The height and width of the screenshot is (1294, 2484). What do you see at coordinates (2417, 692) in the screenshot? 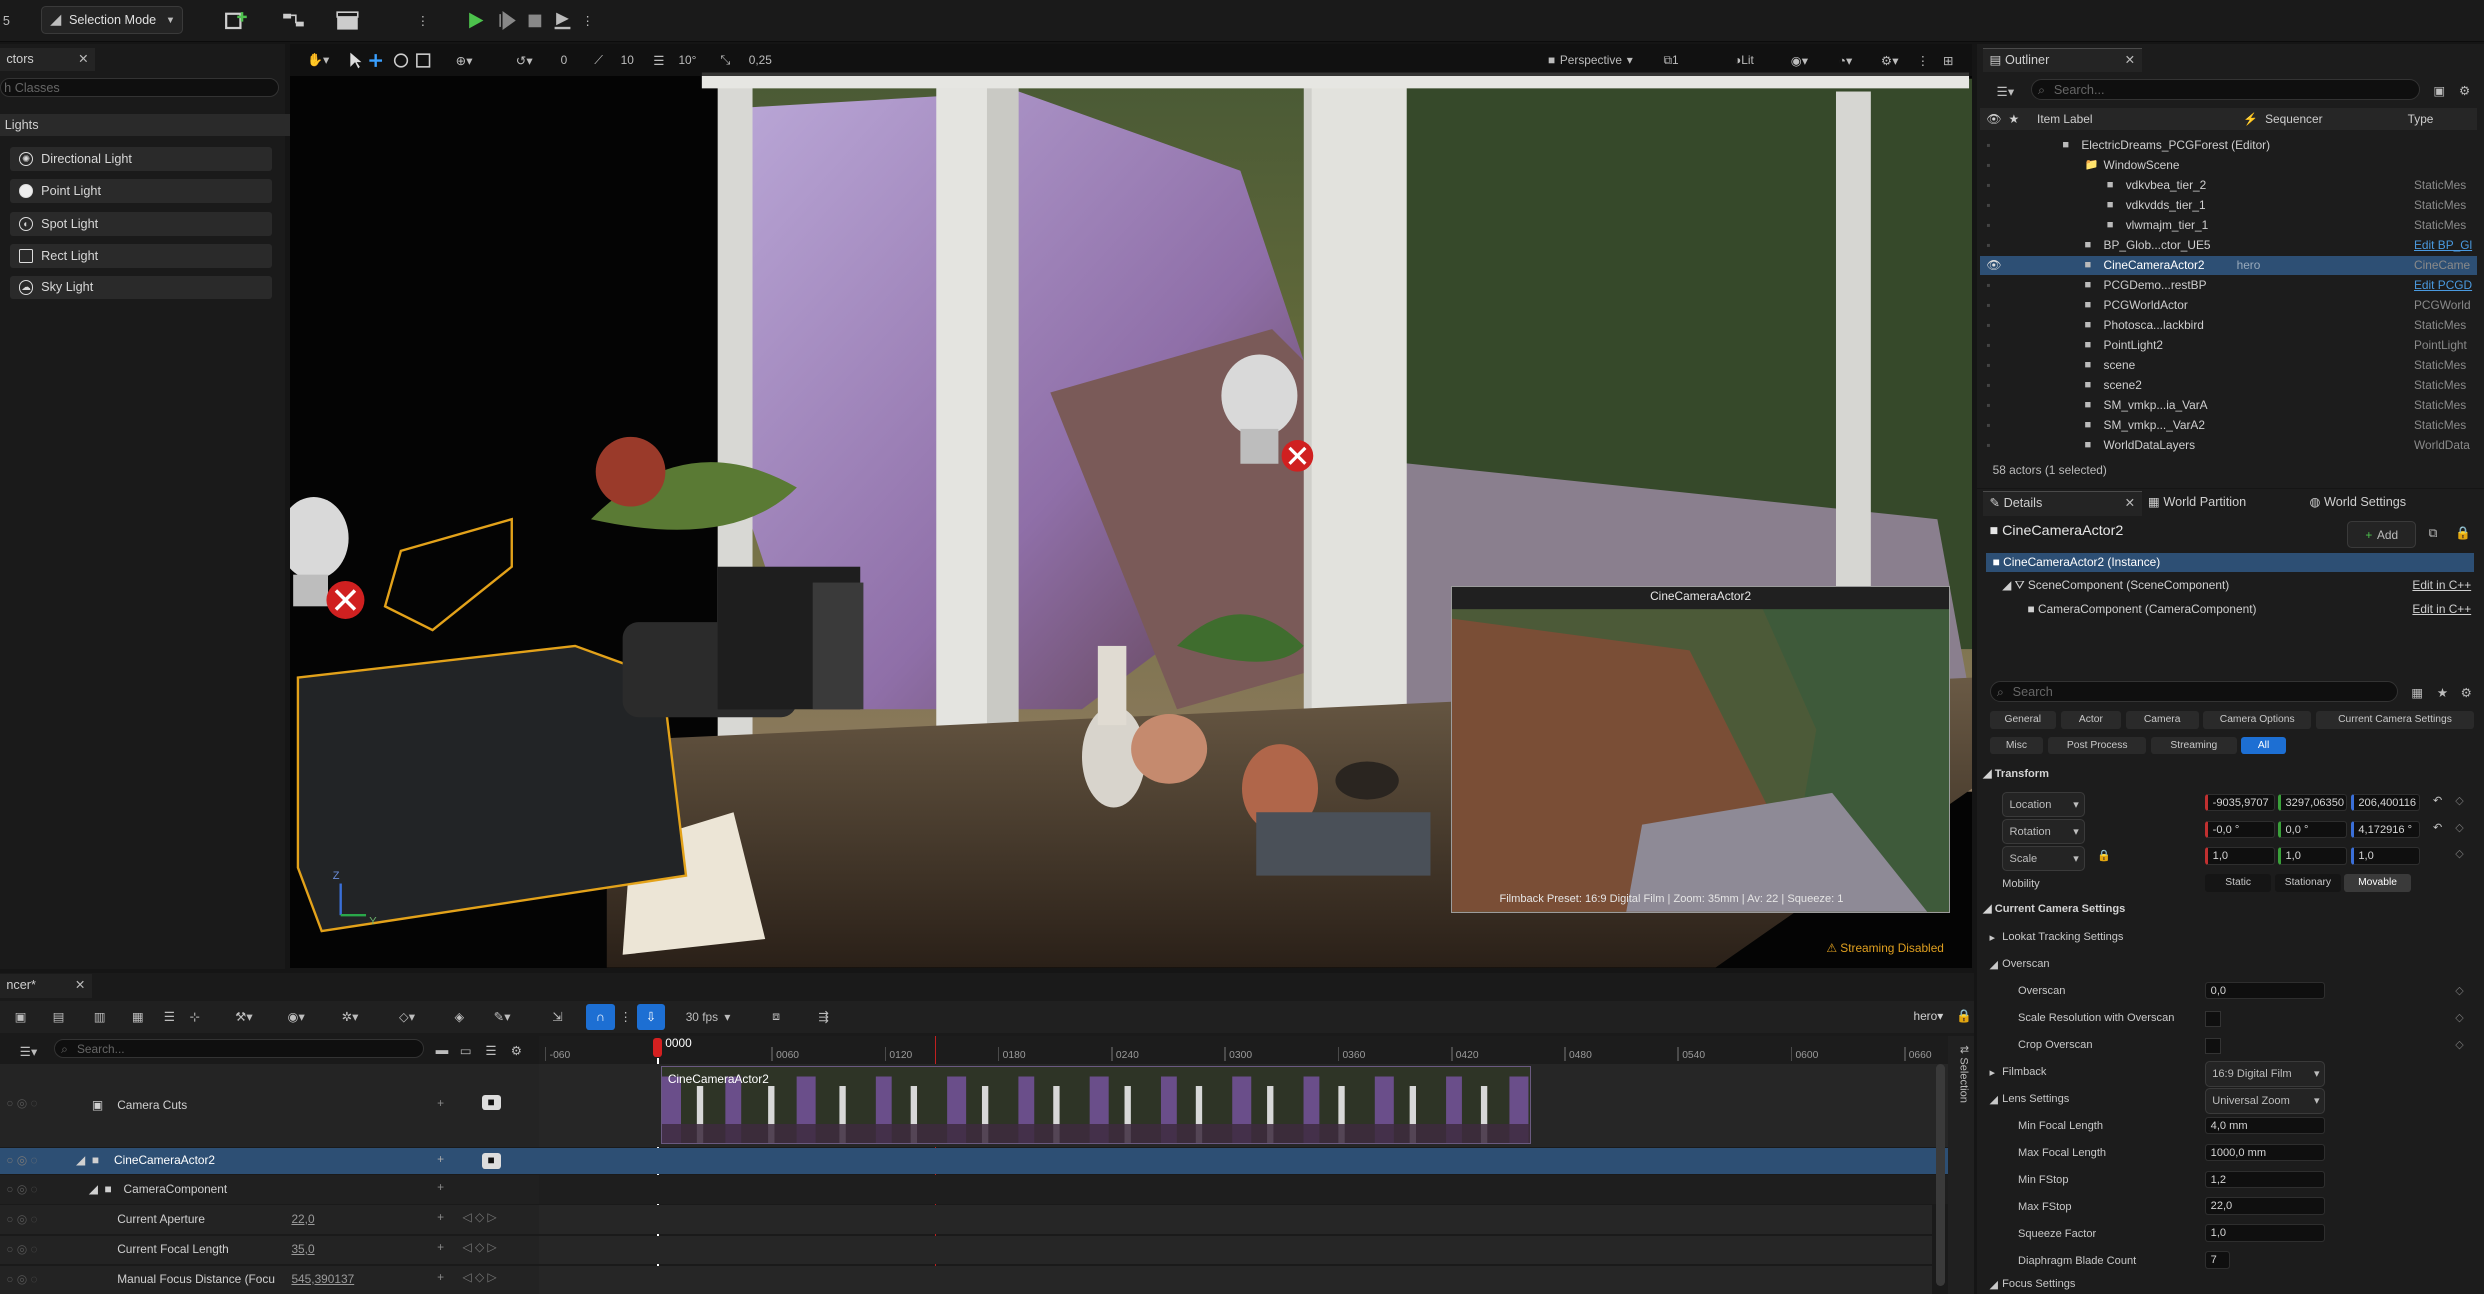
I see `grid-view-icon: ▦` at bounding box center [2417, 692].